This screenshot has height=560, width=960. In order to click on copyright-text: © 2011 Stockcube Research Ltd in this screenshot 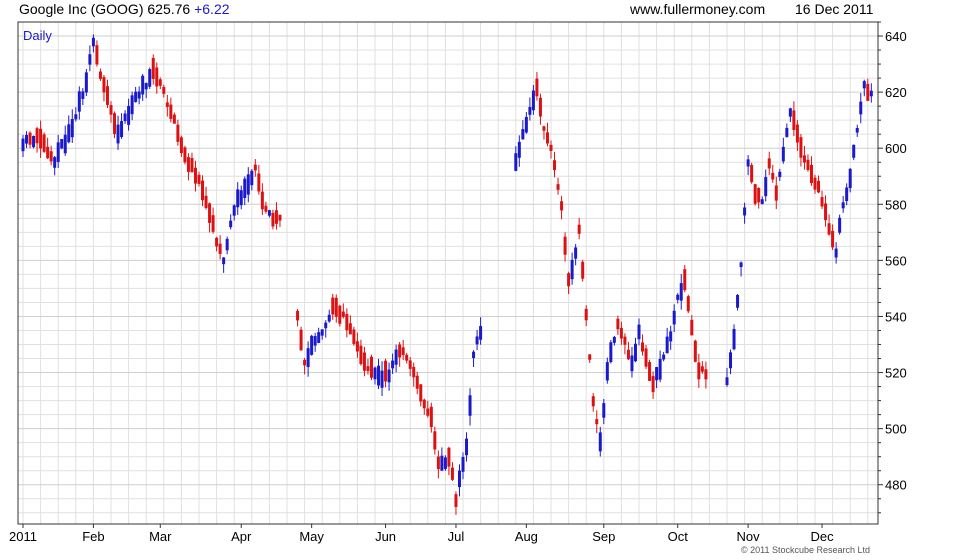, I will do `click(806, 550)`.